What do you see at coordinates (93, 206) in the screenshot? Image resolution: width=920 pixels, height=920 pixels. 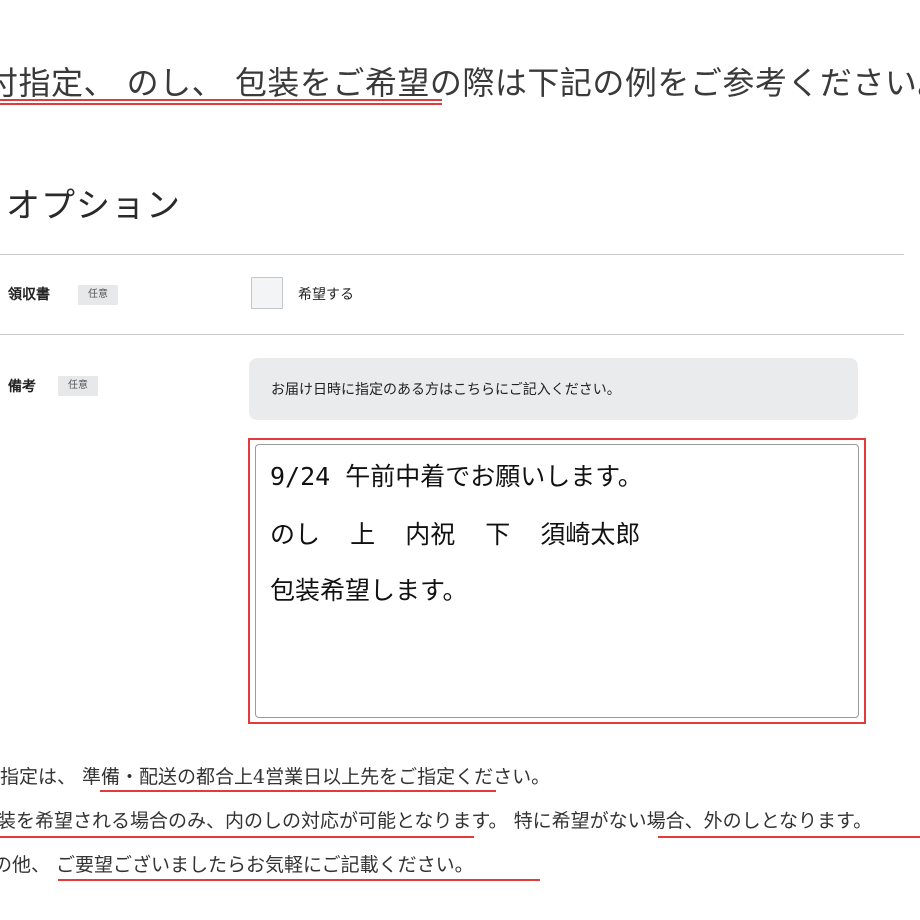 I see `section-title-options: オプション` at bounding box center [93, 206].